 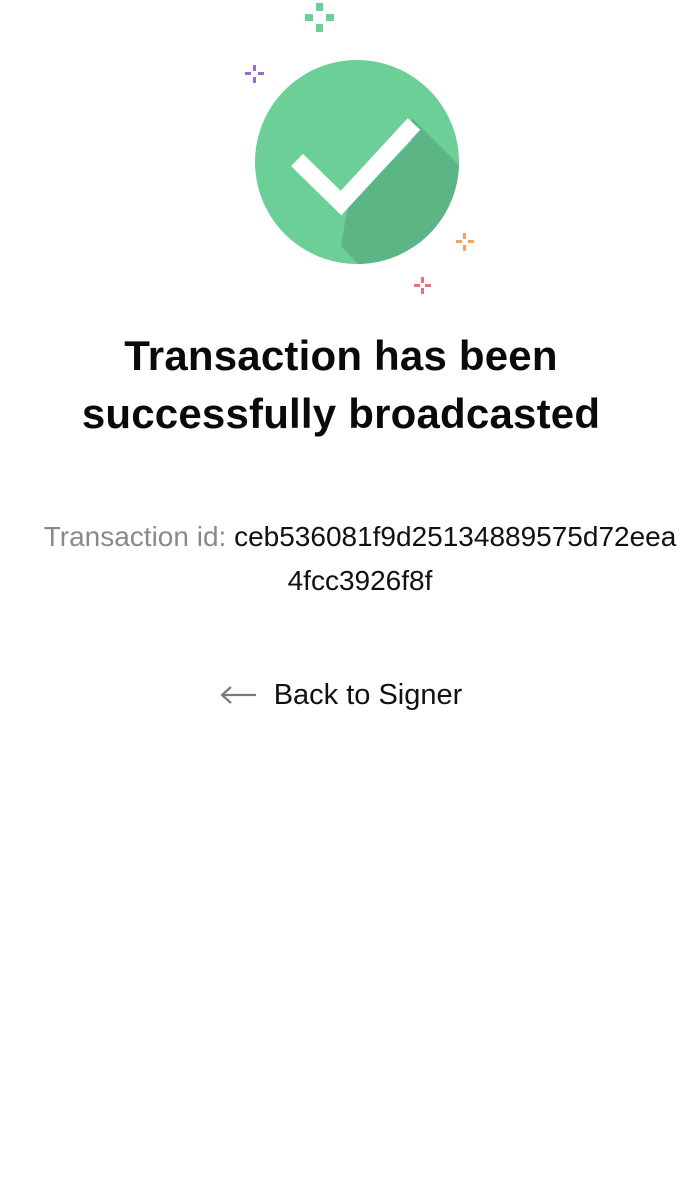 What do you see at coordinates (357, 162) in the screenshot?
I see `check-circle-icon` at bounding box center [357, 162].